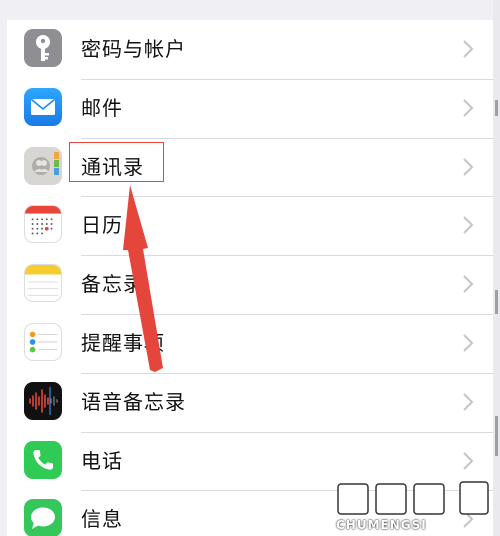  Describe the element at coordinates (250, 10) in the screenshot. I see `top-strip` at that location.